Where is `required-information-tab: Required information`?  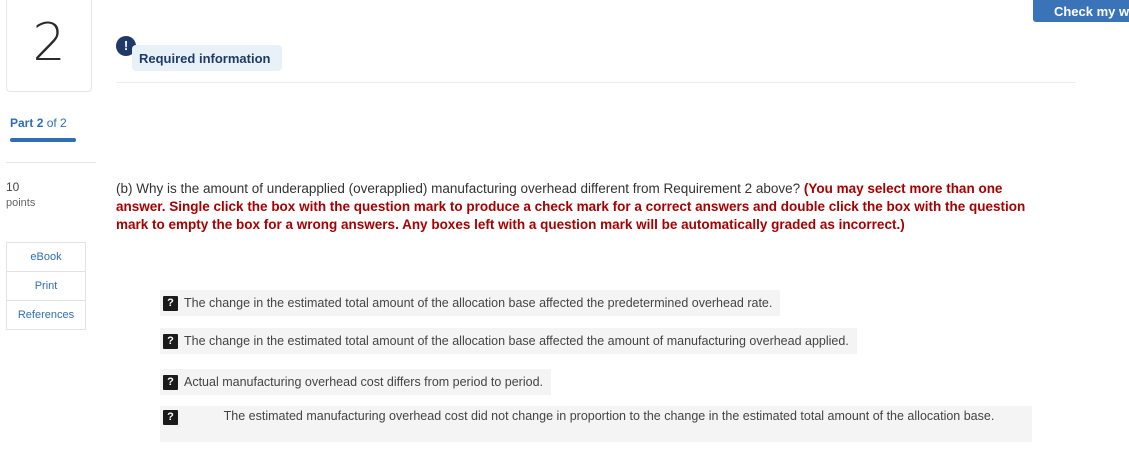 required-information-tab: Required information is located at coordinates (207, 58).